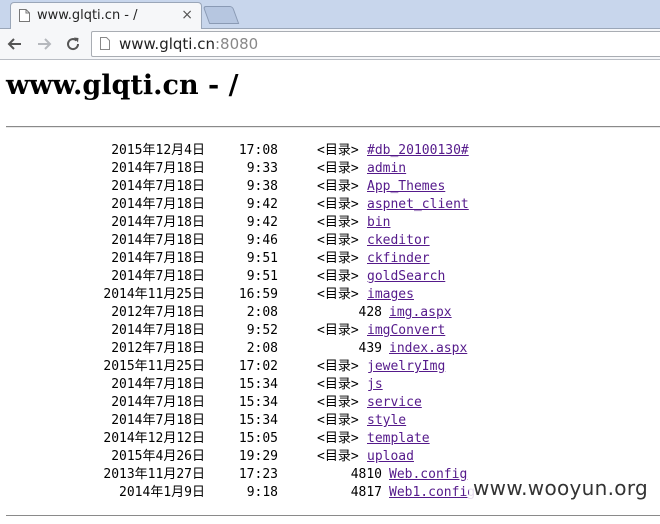  I want to click on list-item: 2015年4月26日 19:29 <目录> upload, so click(330, 457).